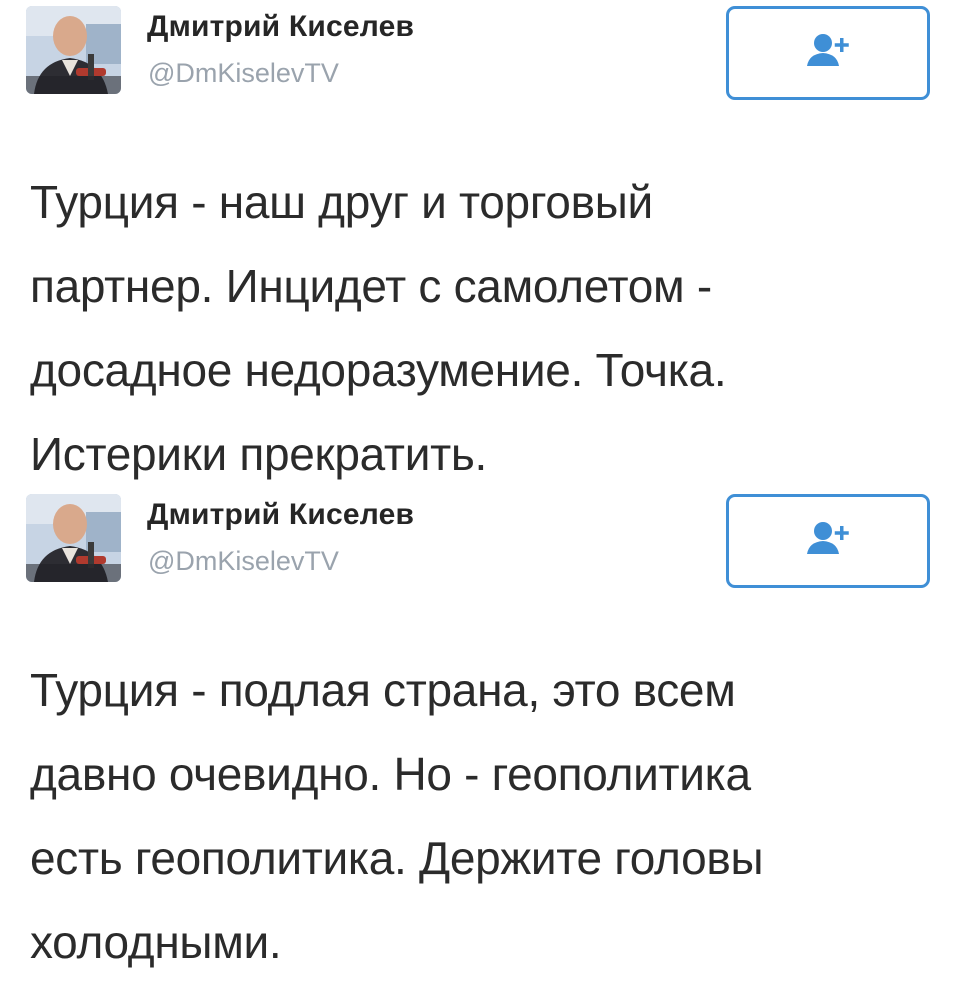  Describe the element at coordinates (397, 858) in the screenshot. I see `tweet-text-line: есть геополитика. Держите головы` at that location.